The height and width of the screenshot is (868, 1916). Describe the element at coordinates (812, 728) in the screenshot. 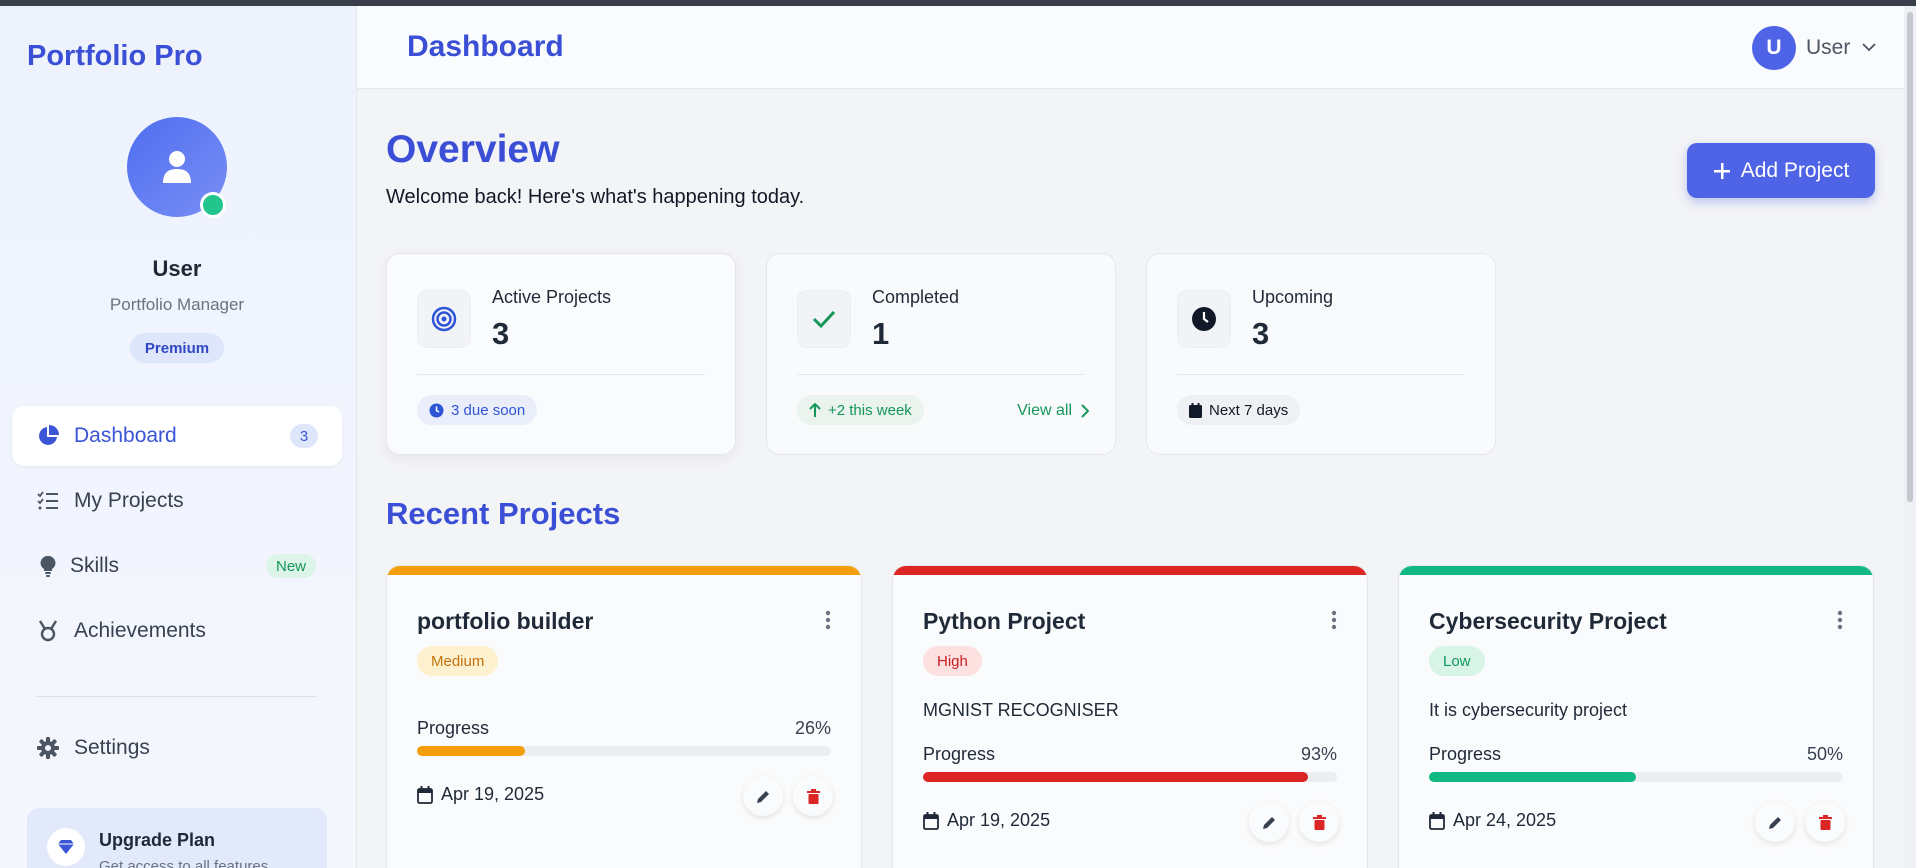

I see `progress-percent: 26%` at that location.